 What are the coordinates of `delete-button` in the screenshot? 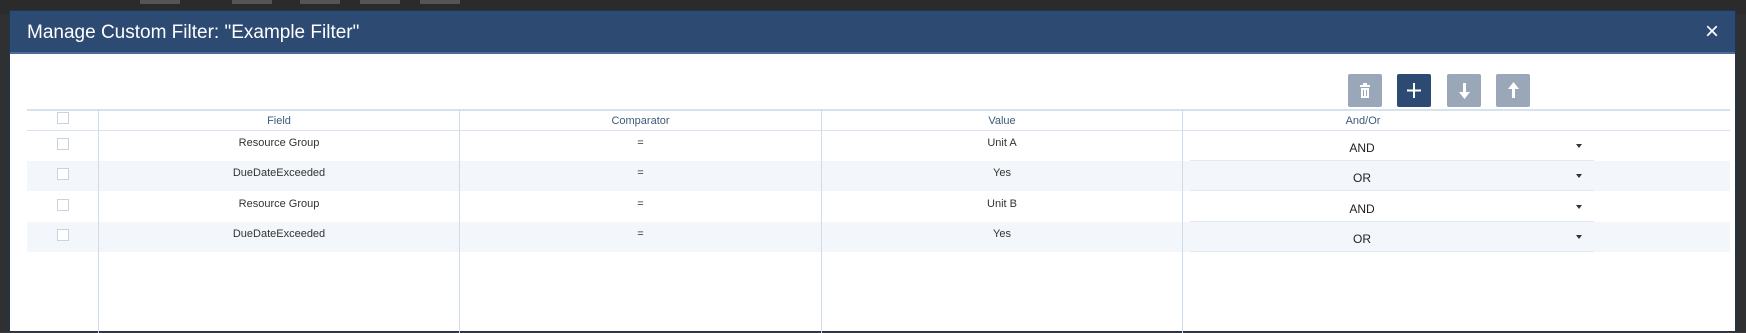 It's located at (1365, 90).